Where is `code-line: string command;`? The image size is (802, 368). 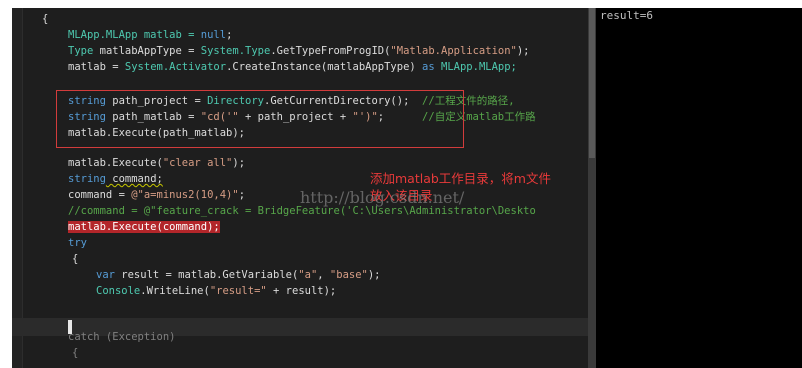 code-line: string command; is located at coordinates (115, 179).